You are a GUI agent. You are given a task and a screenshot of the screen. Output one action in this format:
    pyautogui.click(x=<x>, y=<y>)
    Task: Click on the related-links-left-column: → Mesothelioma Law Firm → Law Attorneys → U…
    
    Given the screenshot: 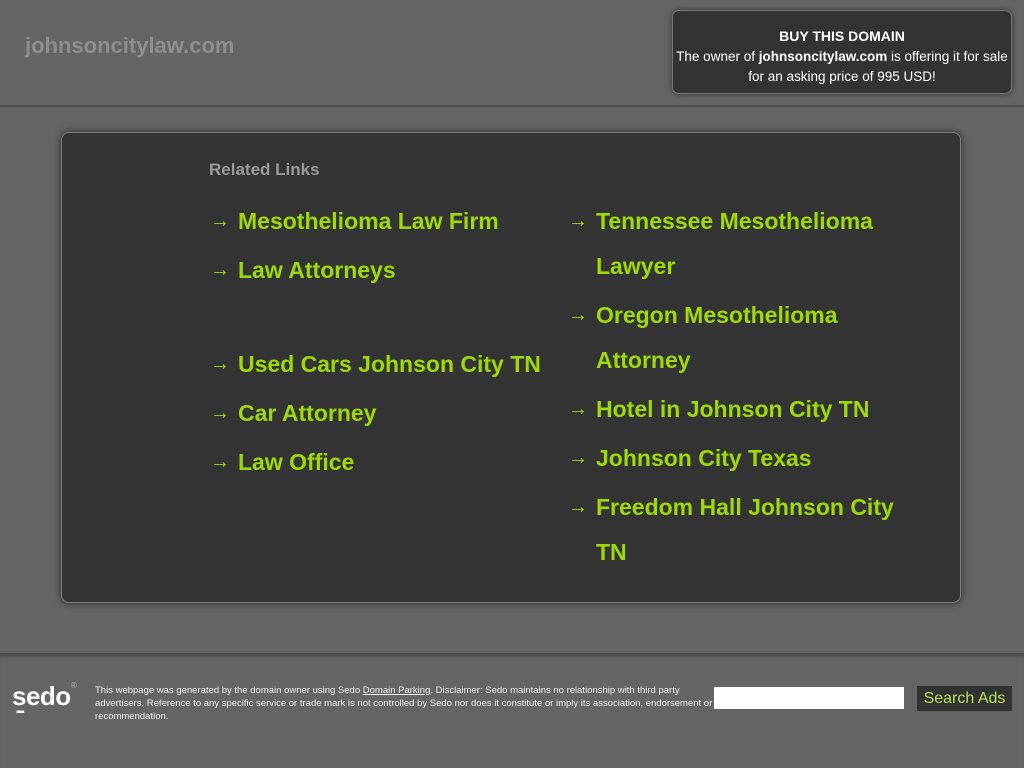 What is the action you would take?
    pyautogui.click(x=385, y=344)
    